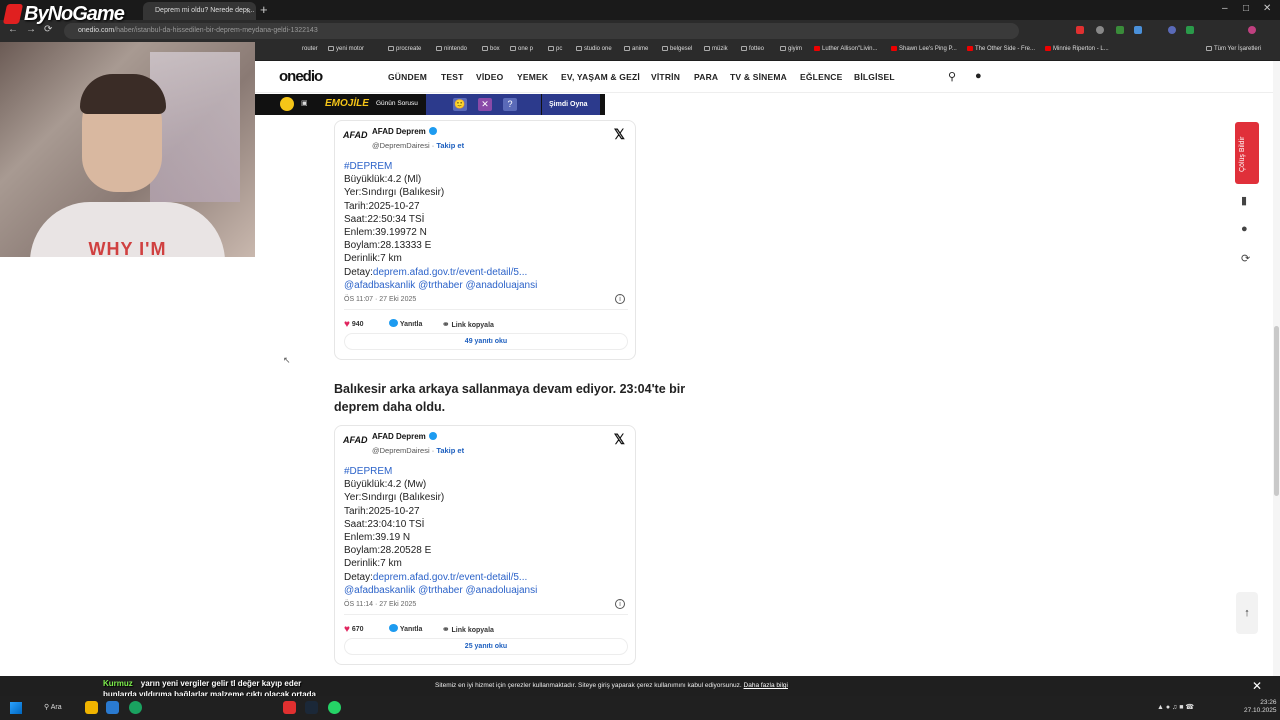  I want to click on bookmark-item: one p, so click(521, 49).